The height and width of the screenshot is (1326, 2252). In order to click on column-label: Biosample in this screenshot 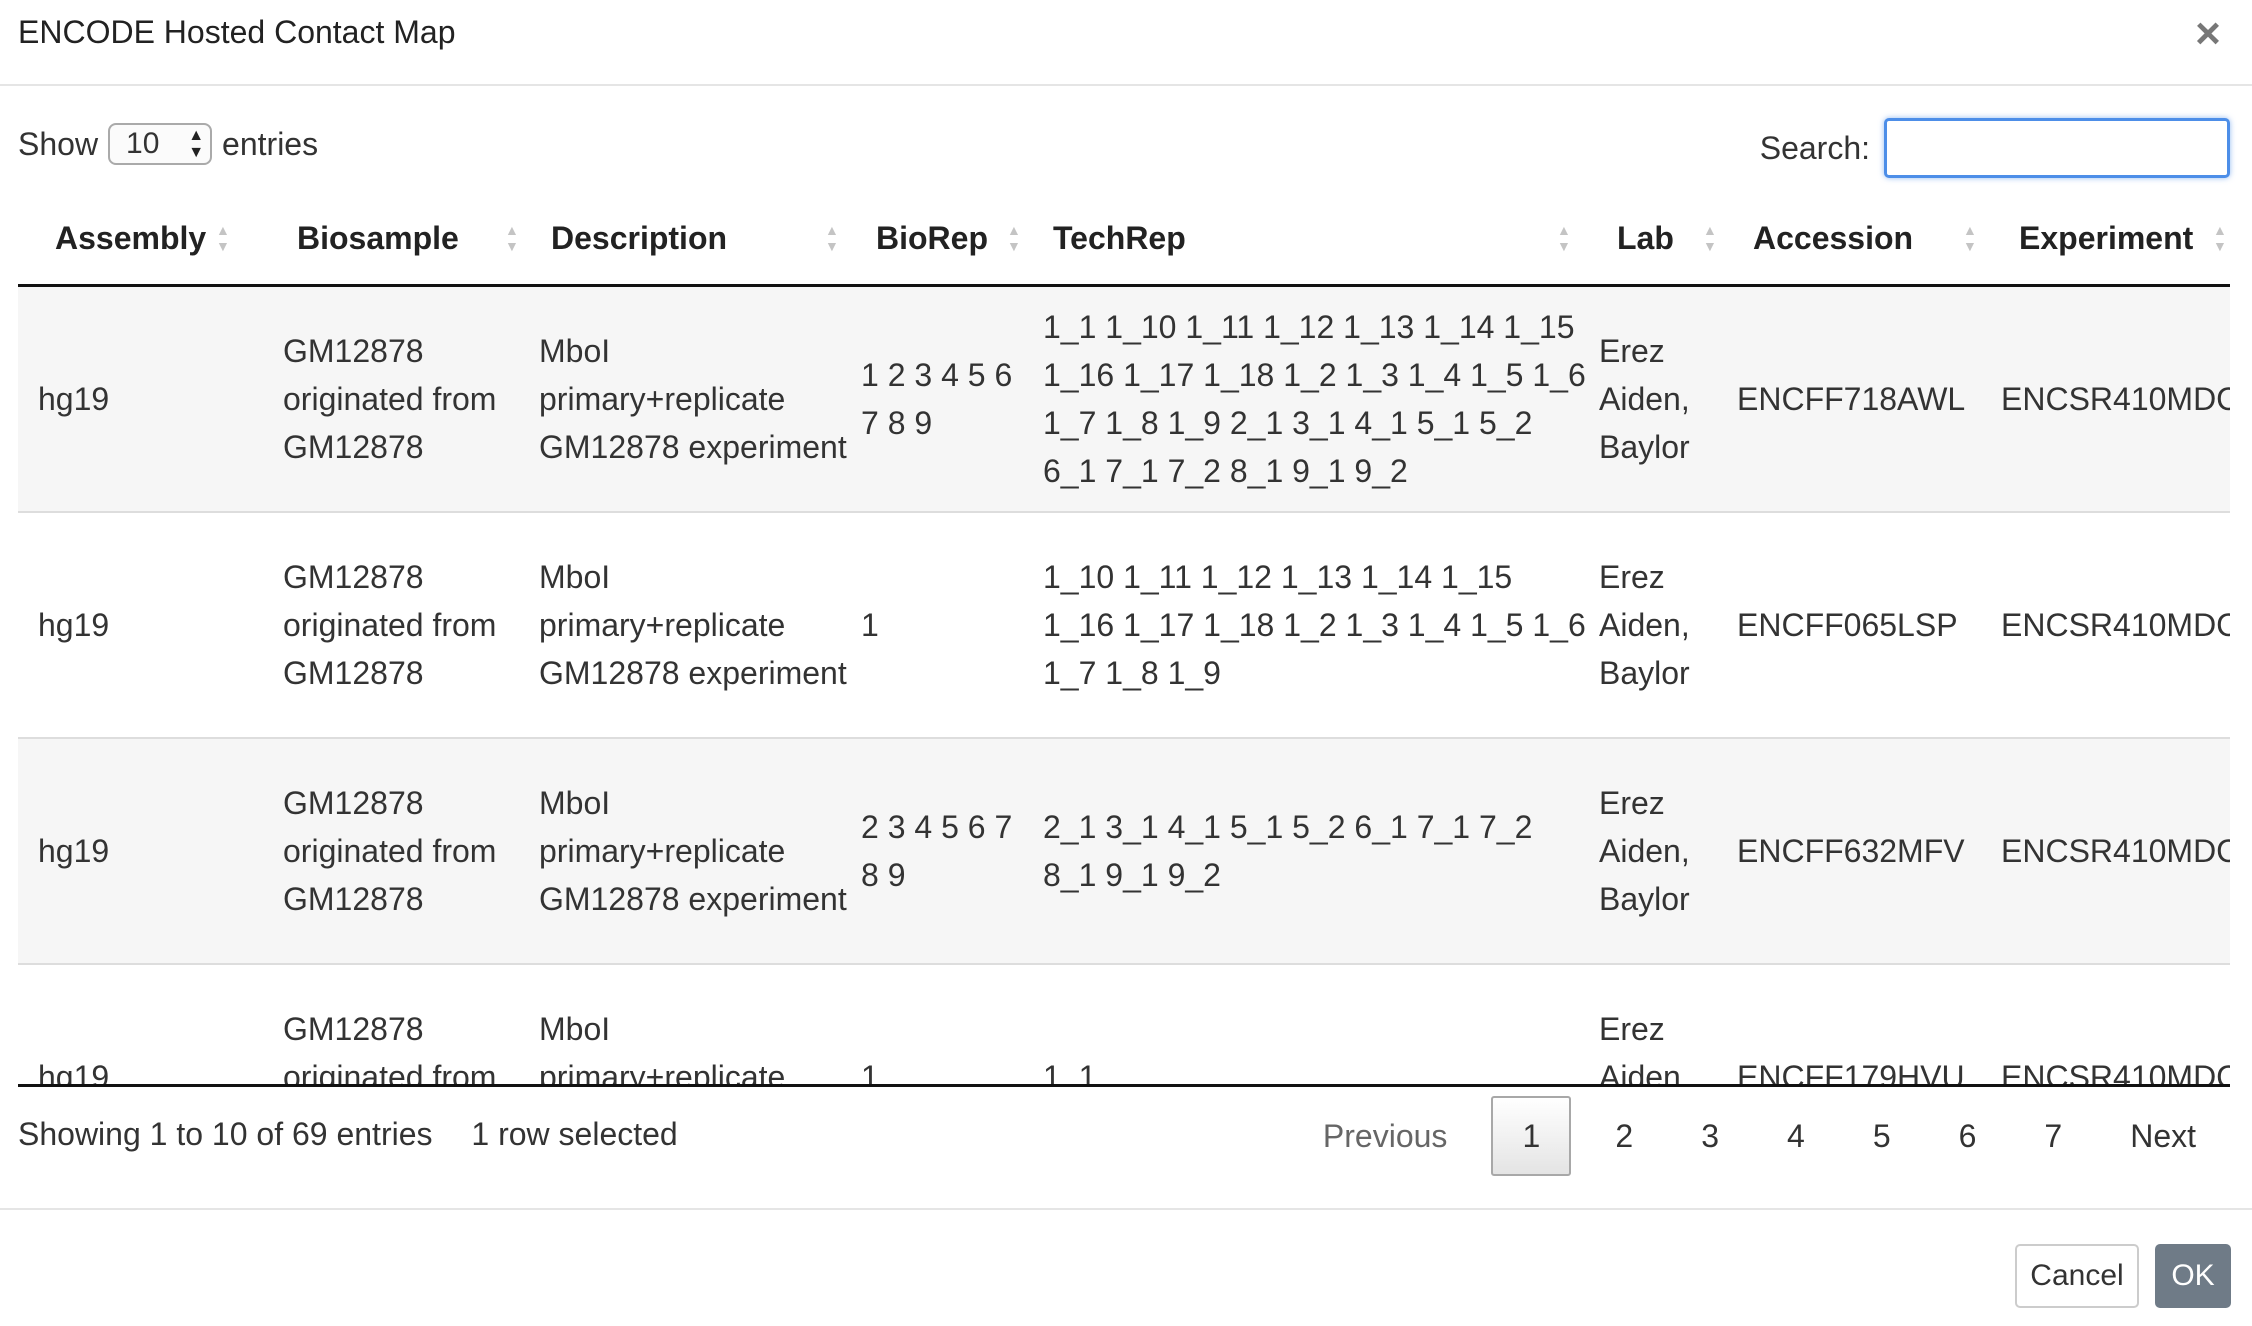, I will do `click(378, 238)`.